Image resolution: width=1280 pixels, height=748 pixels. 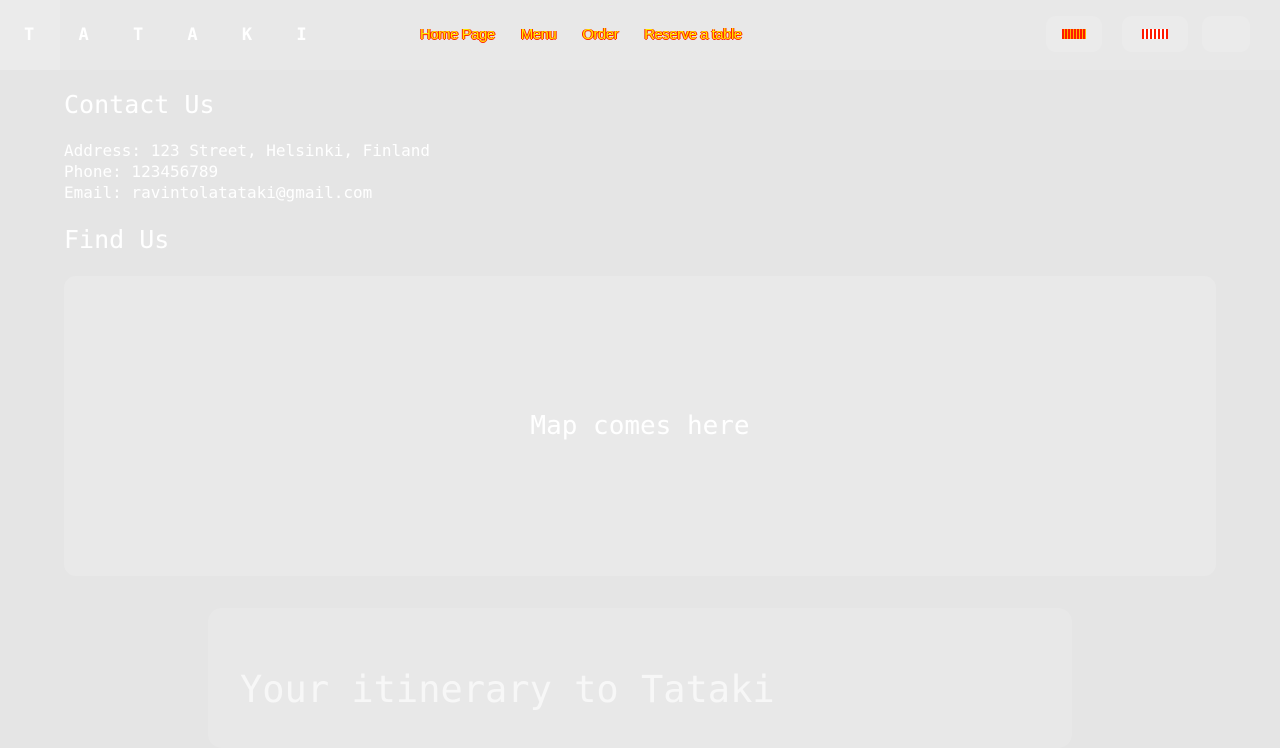 I want to click on map-placeholder-text: Map comes here, so click(x=640, y=426).